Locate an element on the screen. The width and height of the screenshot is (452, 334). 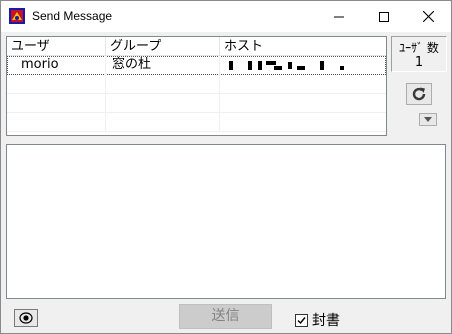
close-button is located at coordinates (428, 16).